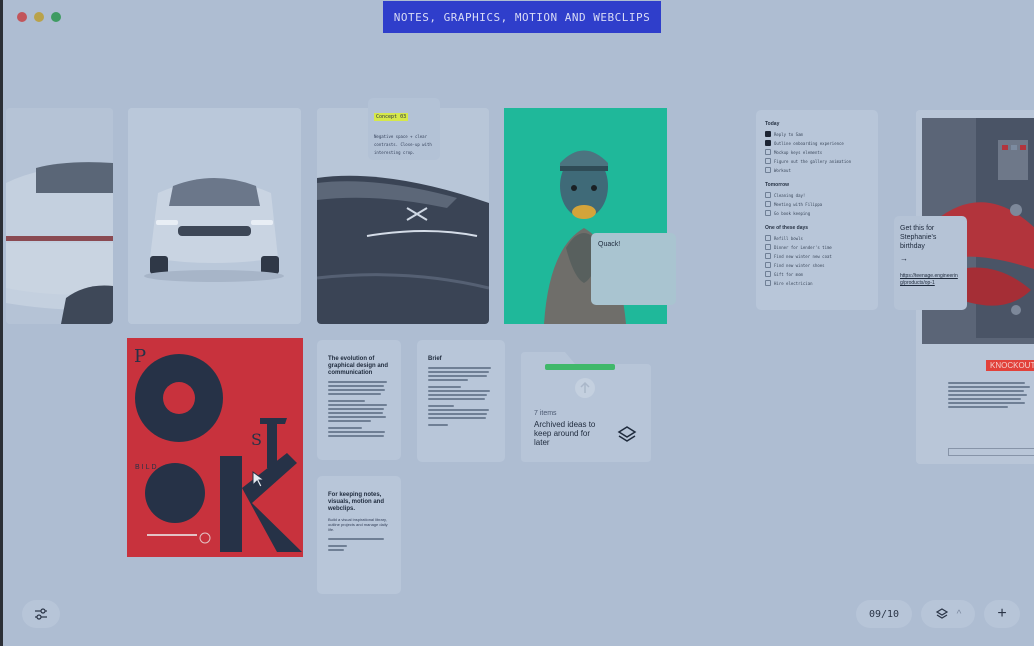 The height and width of the screenshot is (646, 1034). What do you see at coordinates (809, 143) in the screenshot?
I see `todo-item-label: Outline onboarding experience` at bounding box center [809, 143].